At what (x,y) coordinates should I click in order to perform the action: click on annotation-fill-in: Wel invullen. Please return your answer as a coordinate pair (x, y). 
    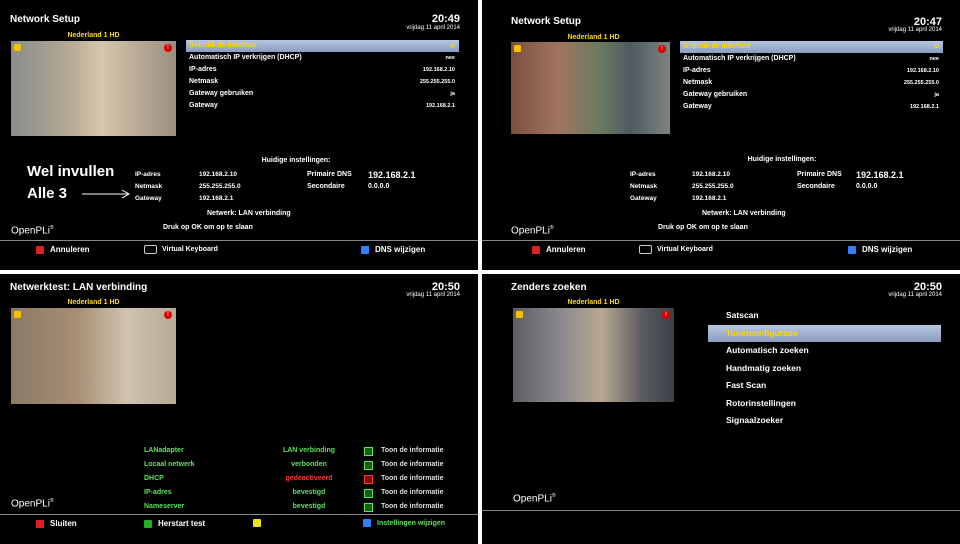
    Looking at the image, I should click on (71, 171).